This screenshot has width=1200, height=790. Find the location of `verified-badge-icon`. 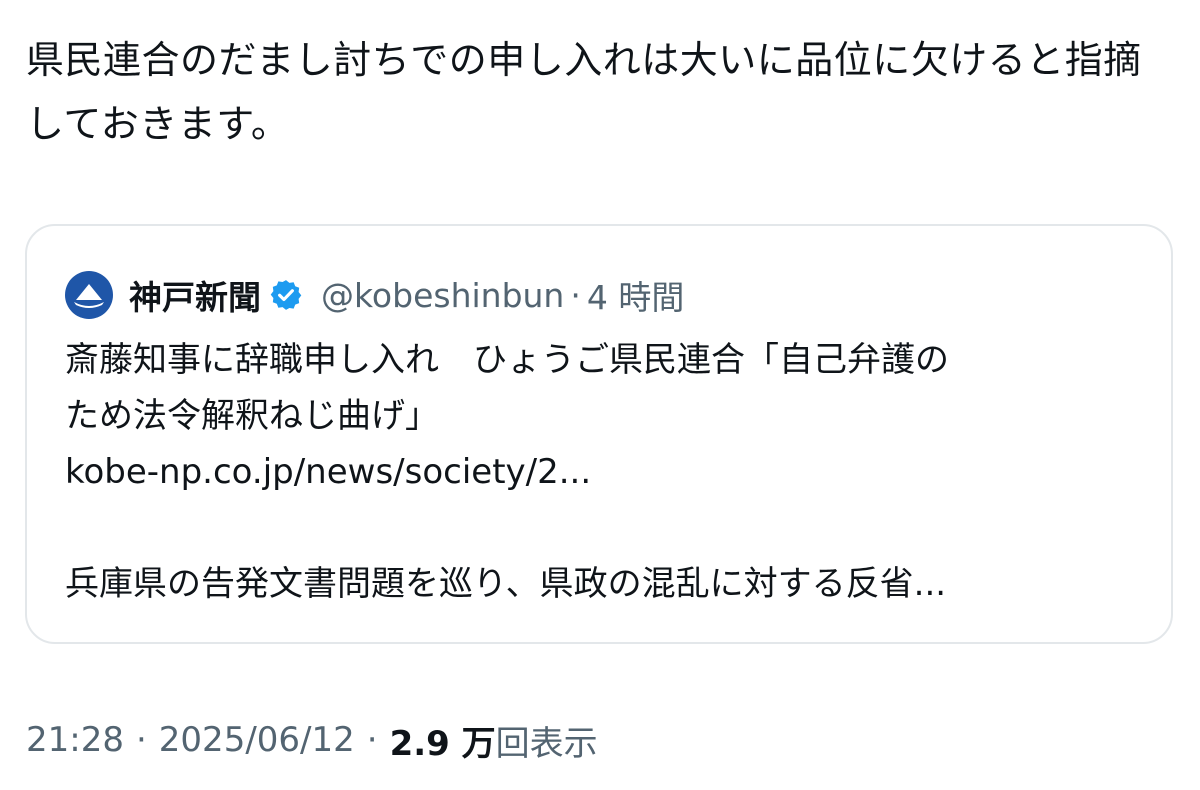

verified-badge-icon is located at coordinates (286, 295).